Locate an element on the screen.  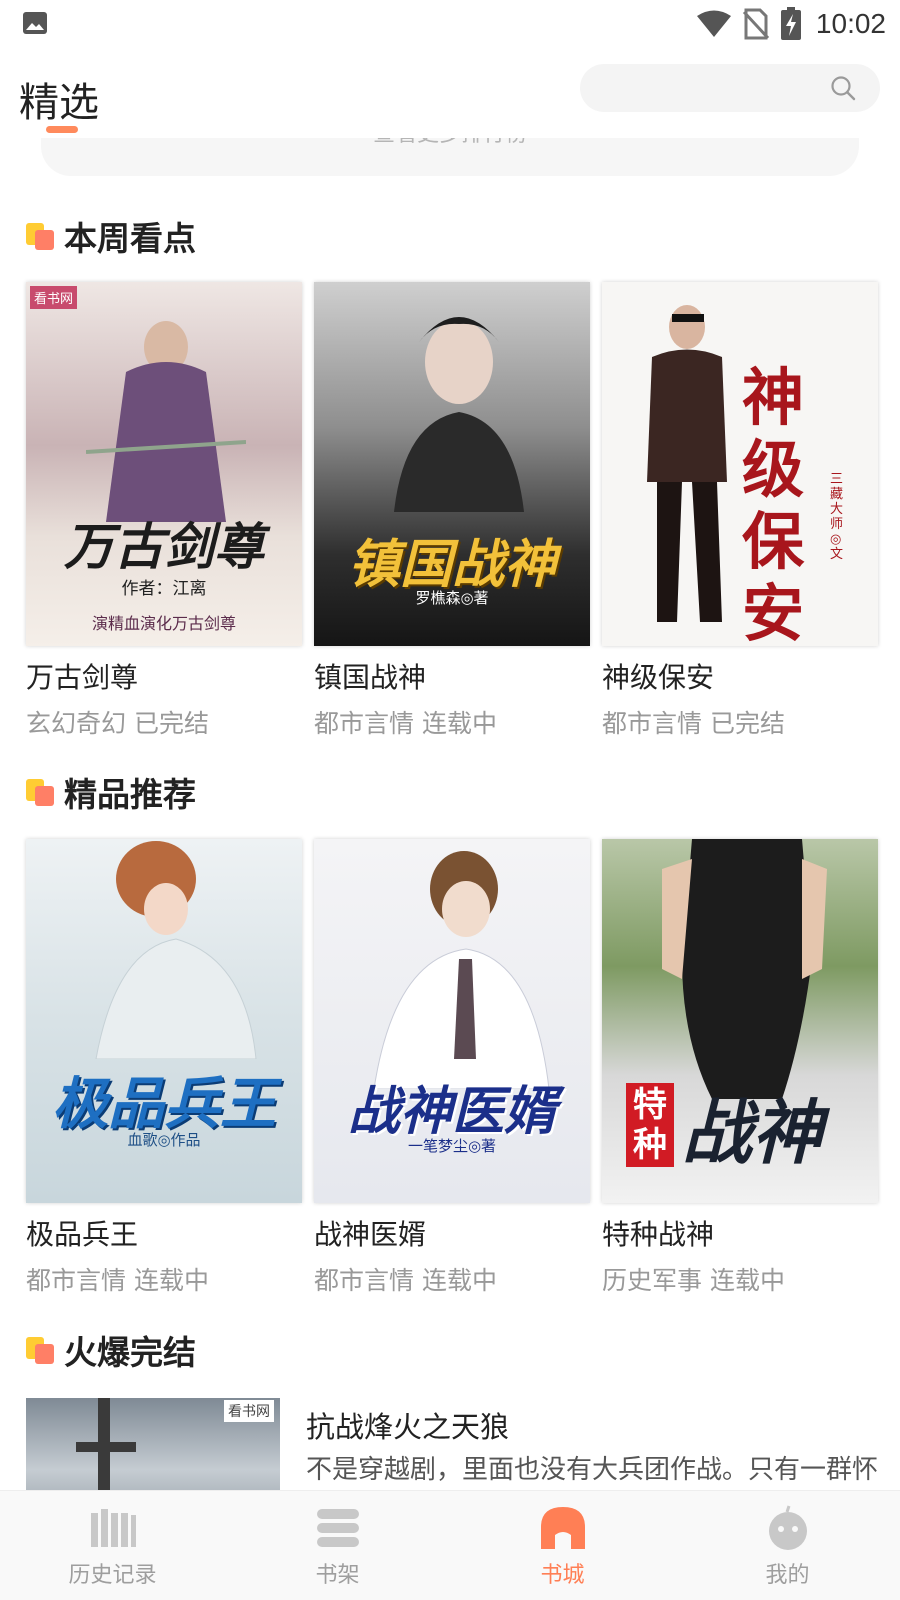
nav-label: 历史记录 is located at coordinates (112, 1575).